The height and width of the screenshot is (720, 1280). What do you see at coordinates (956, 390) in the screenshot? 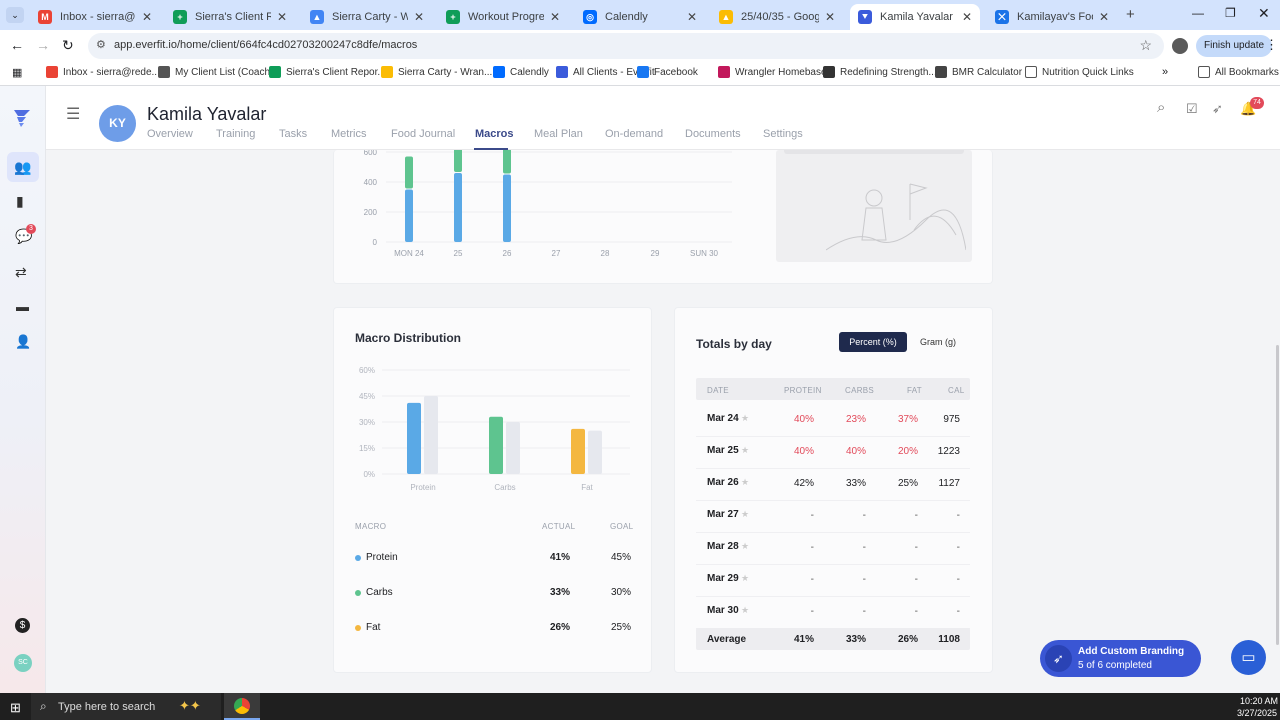
I see `col-cal: CAL` at bounding box center [956, 390].